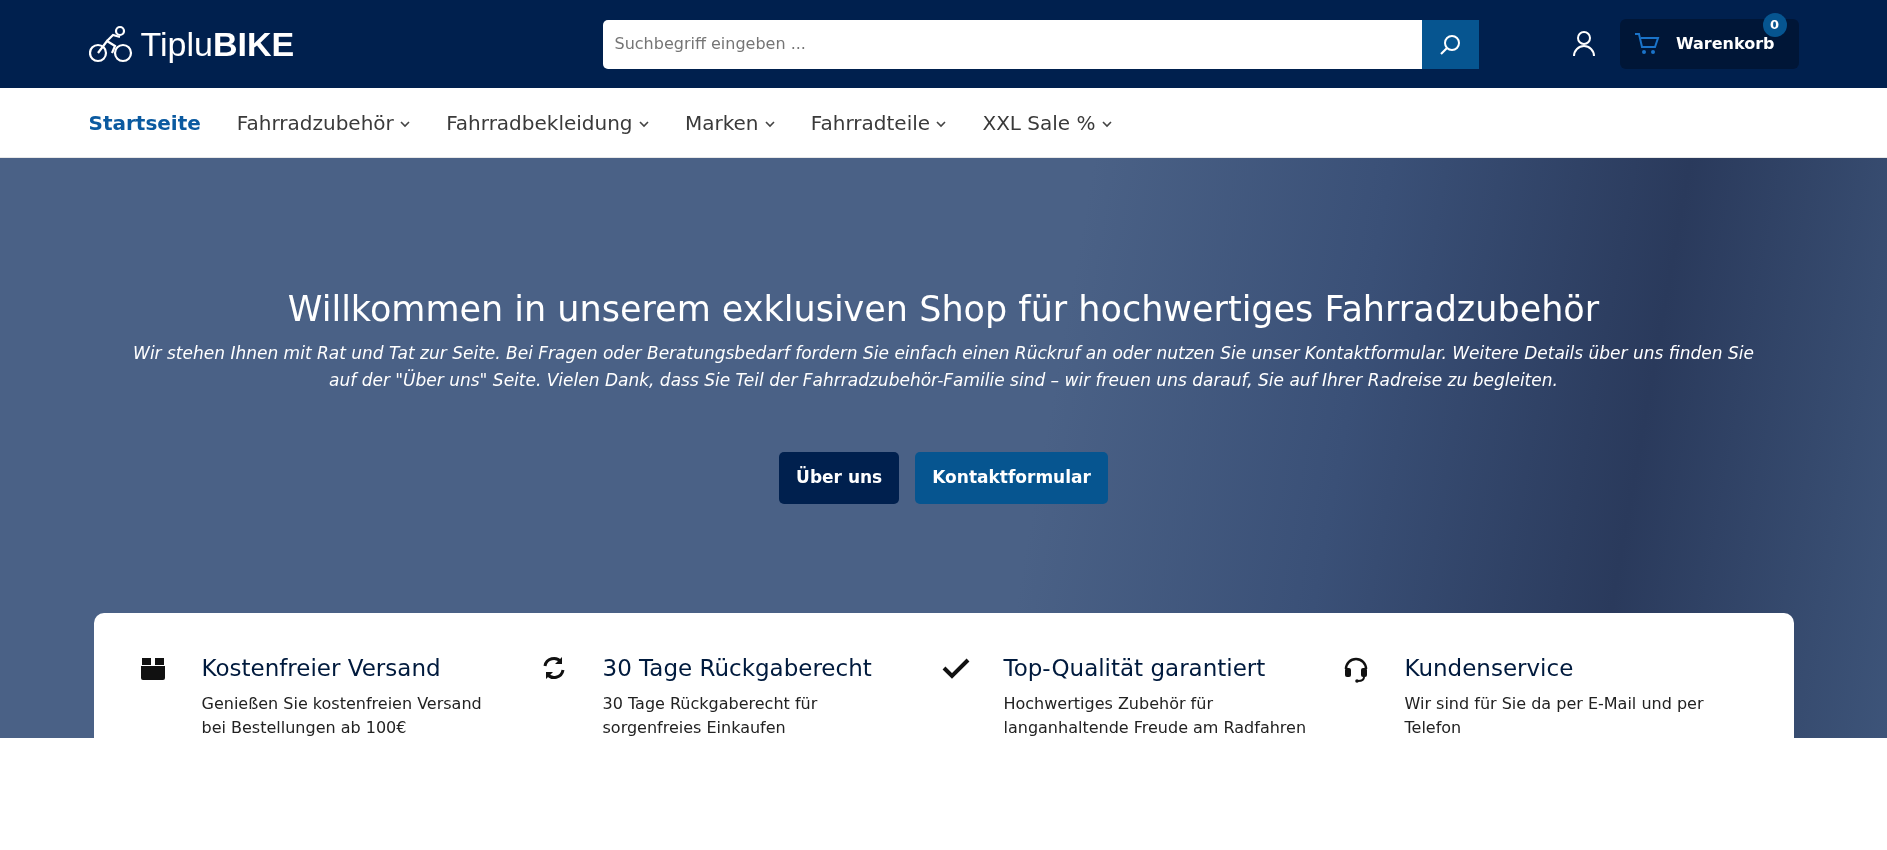 This screenshot has height=850, width=1887. I want to click on hero-button: Über uns, so click(839, 478).